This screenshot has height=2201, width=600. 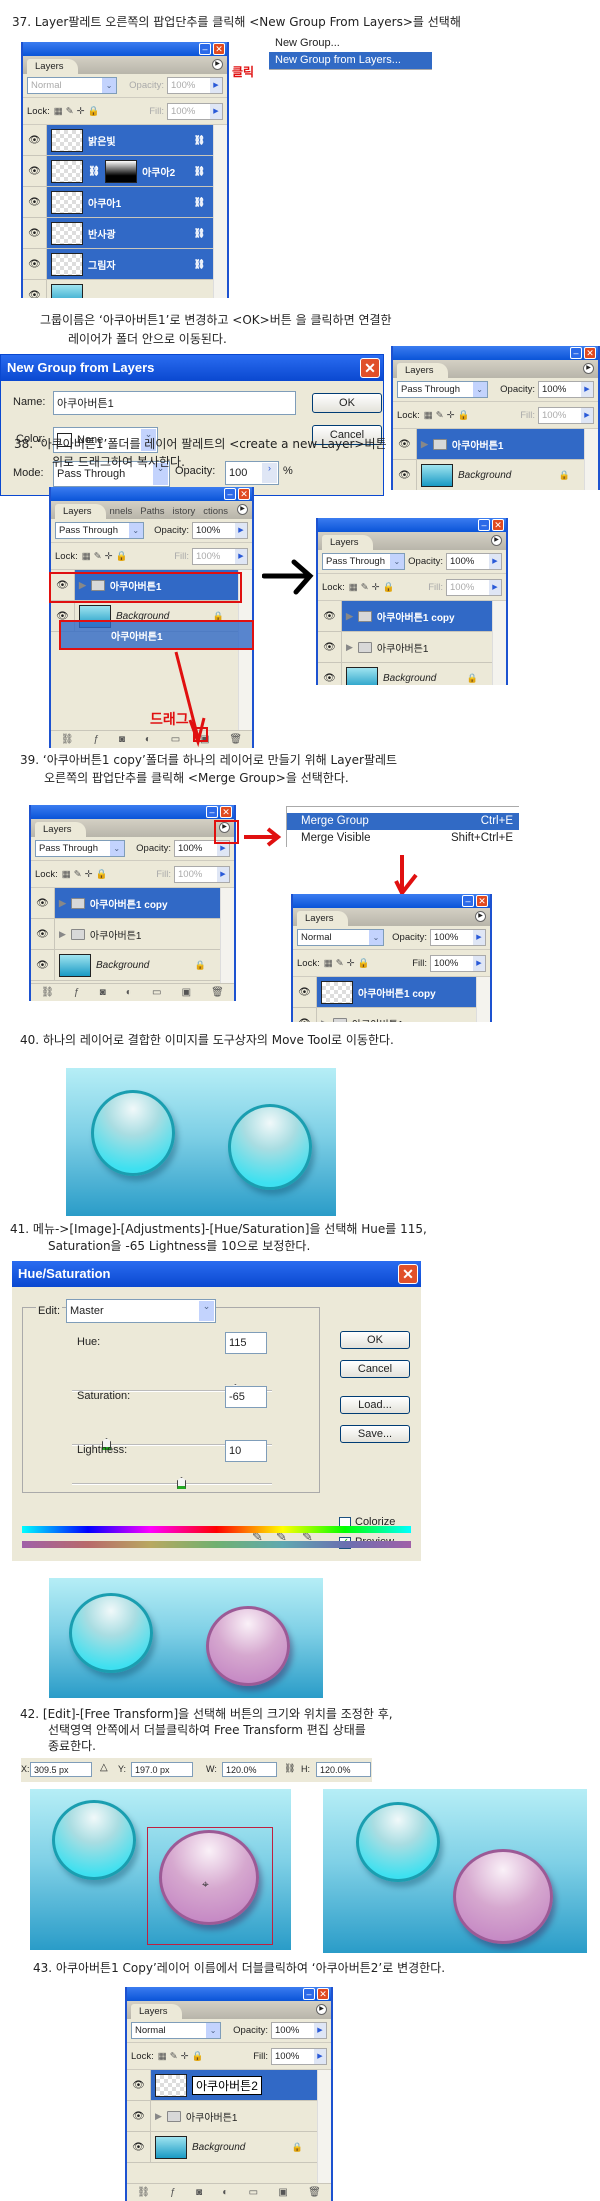 I want to click on layer-row: 👁, so click(x=125, y=289).